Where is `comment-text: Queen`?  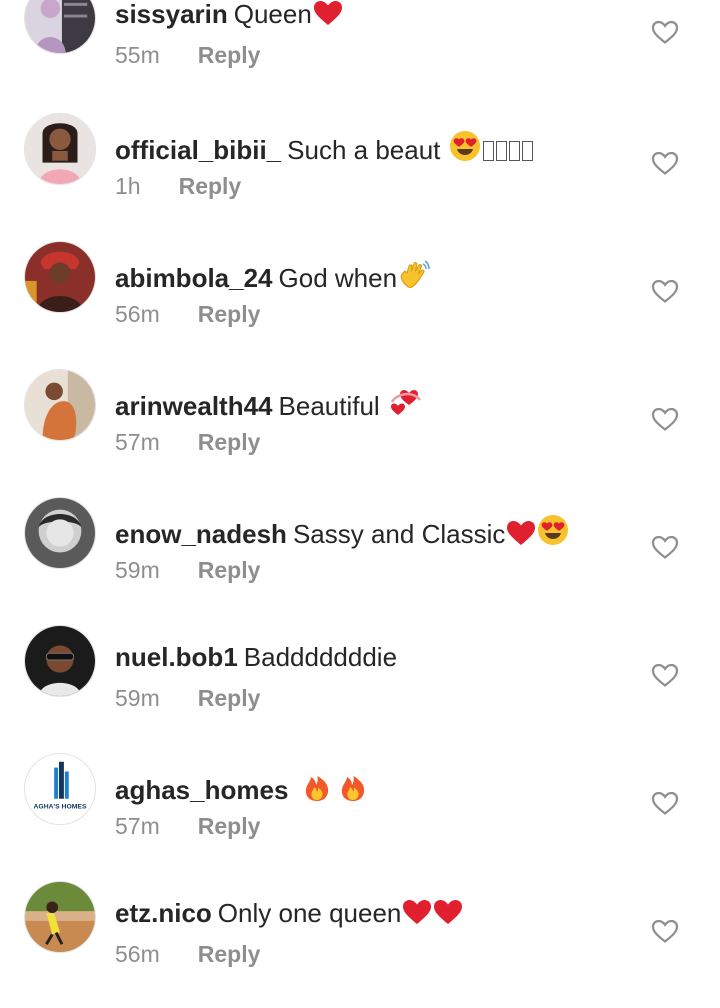 comment-text: Queen is located at coordinates (272, 14).